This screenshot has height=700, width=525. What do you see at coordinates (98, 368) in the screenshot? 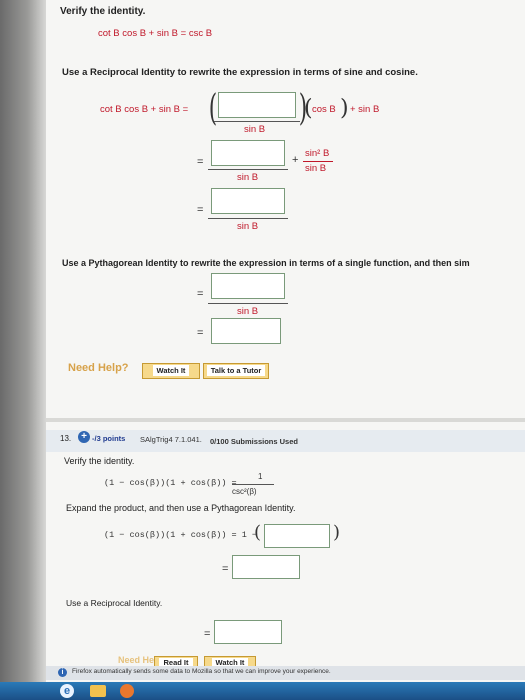
I see `need-help-label: Need Help?` at bounding box center [98, 368].